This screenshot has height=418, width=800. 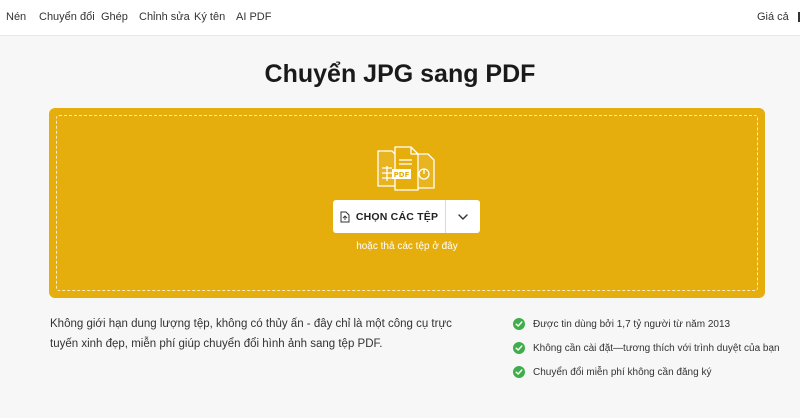 I want to click on nav-item-merge: Ghép, so click(x=114, y=17).